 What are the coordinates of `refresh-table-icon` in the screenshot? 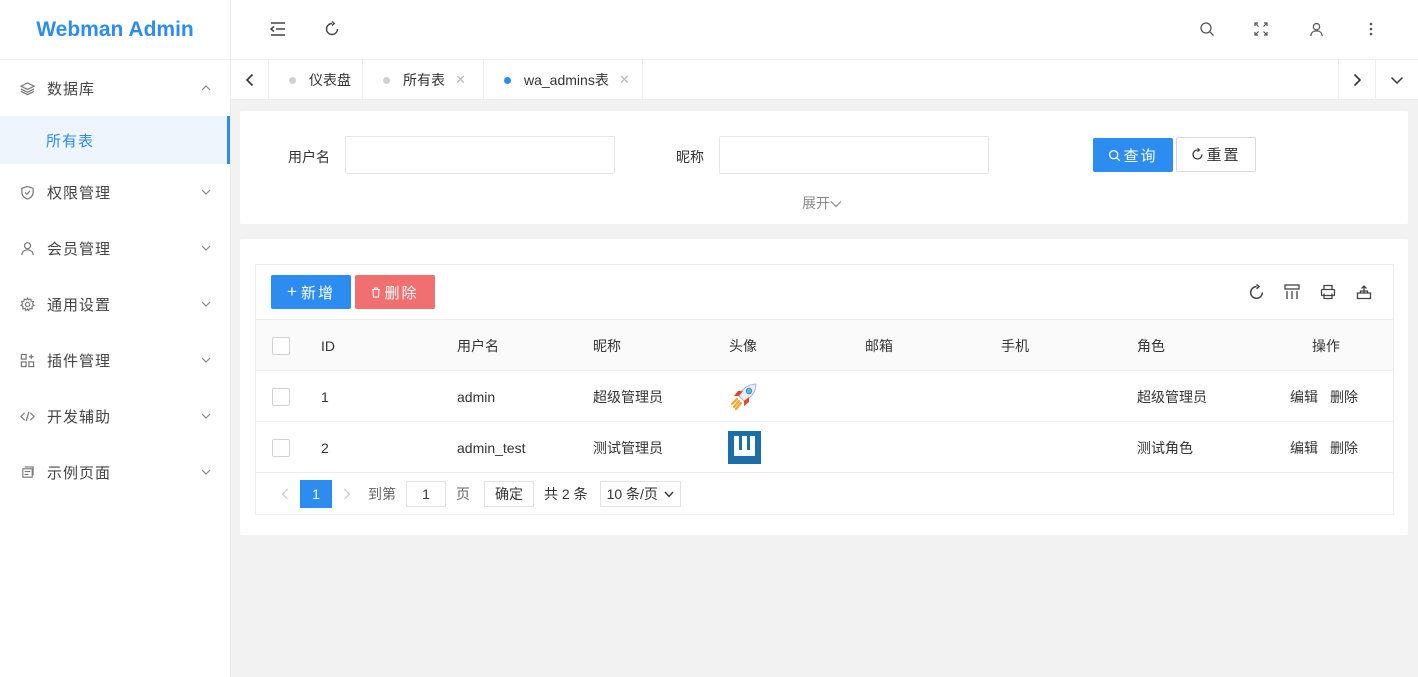 It's located at (1256, 292).